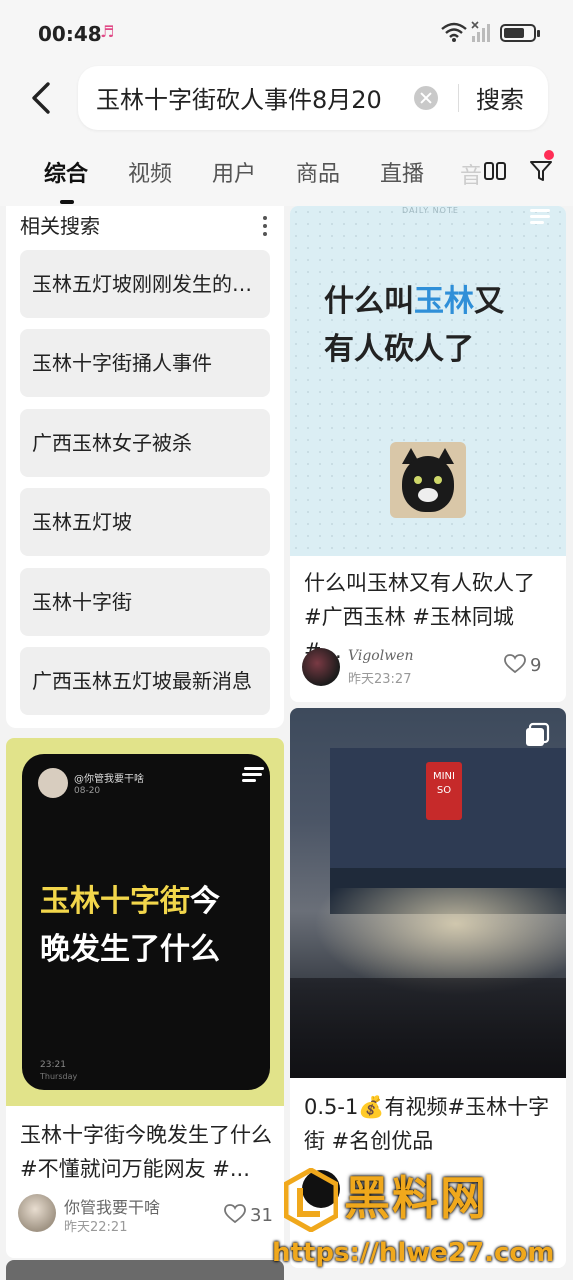  I want to click on tab-music-partial: 音, so click(471, 174).